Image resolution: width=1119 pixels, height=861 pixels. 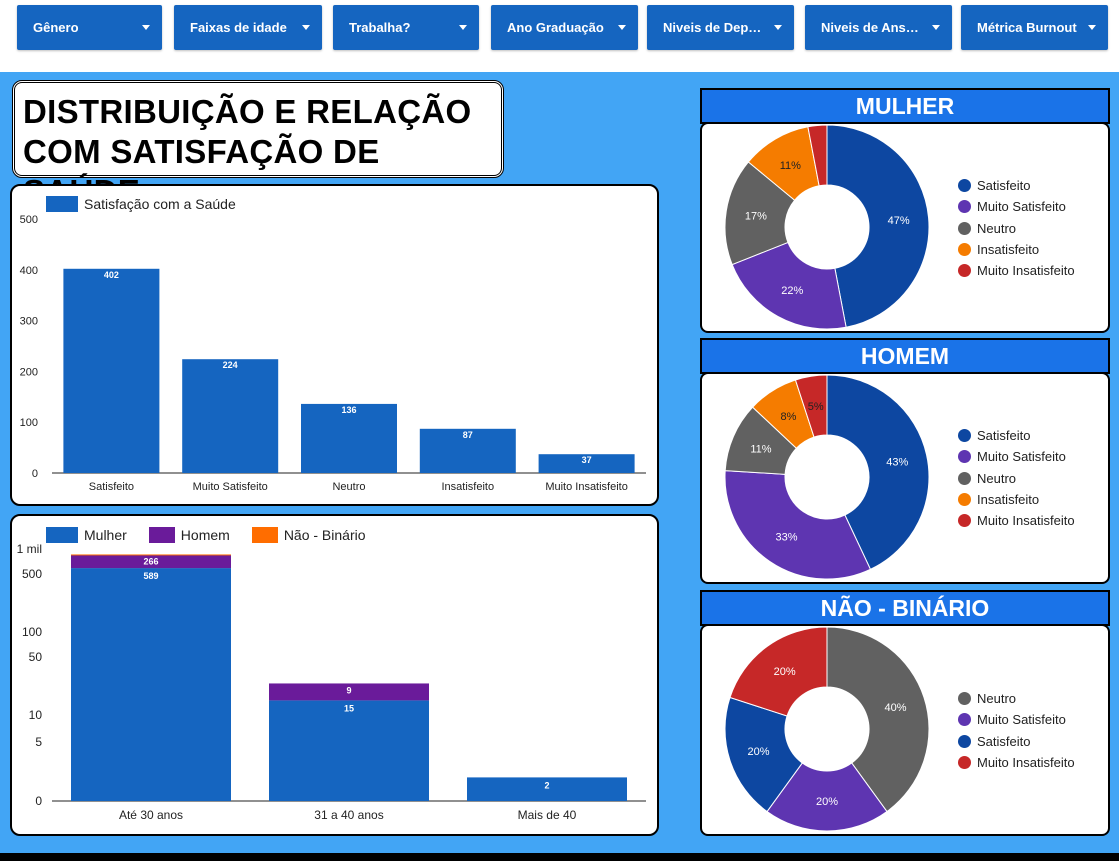 What do you see at coordinates (238, 27) in the screenshot?
I see `filter-label: Faixas de idade` at bounding box center [238, 27].